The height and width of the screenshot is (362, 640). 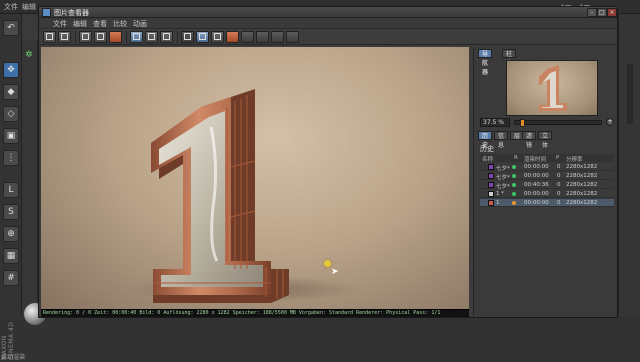 What do you see at coordinates (187, 37) in the screenshot?
I see `ab-compare-icon` at bounding box center [187, 37].